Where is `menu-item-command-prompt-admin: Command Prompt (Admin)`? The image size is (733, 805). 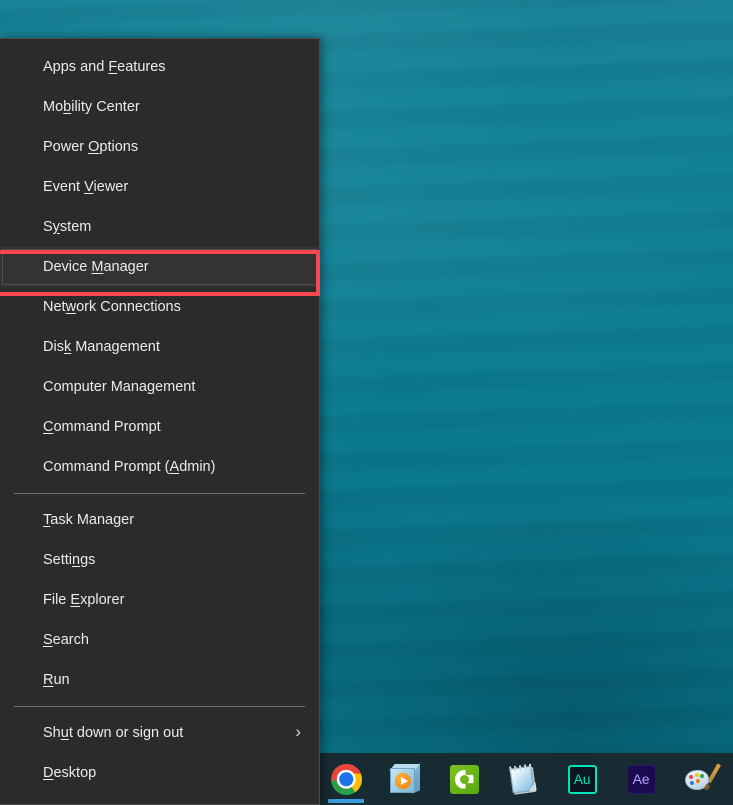
menu-item-command-prompt-admin: Command Prompt (Admin) is located at coordinates (159, 467).